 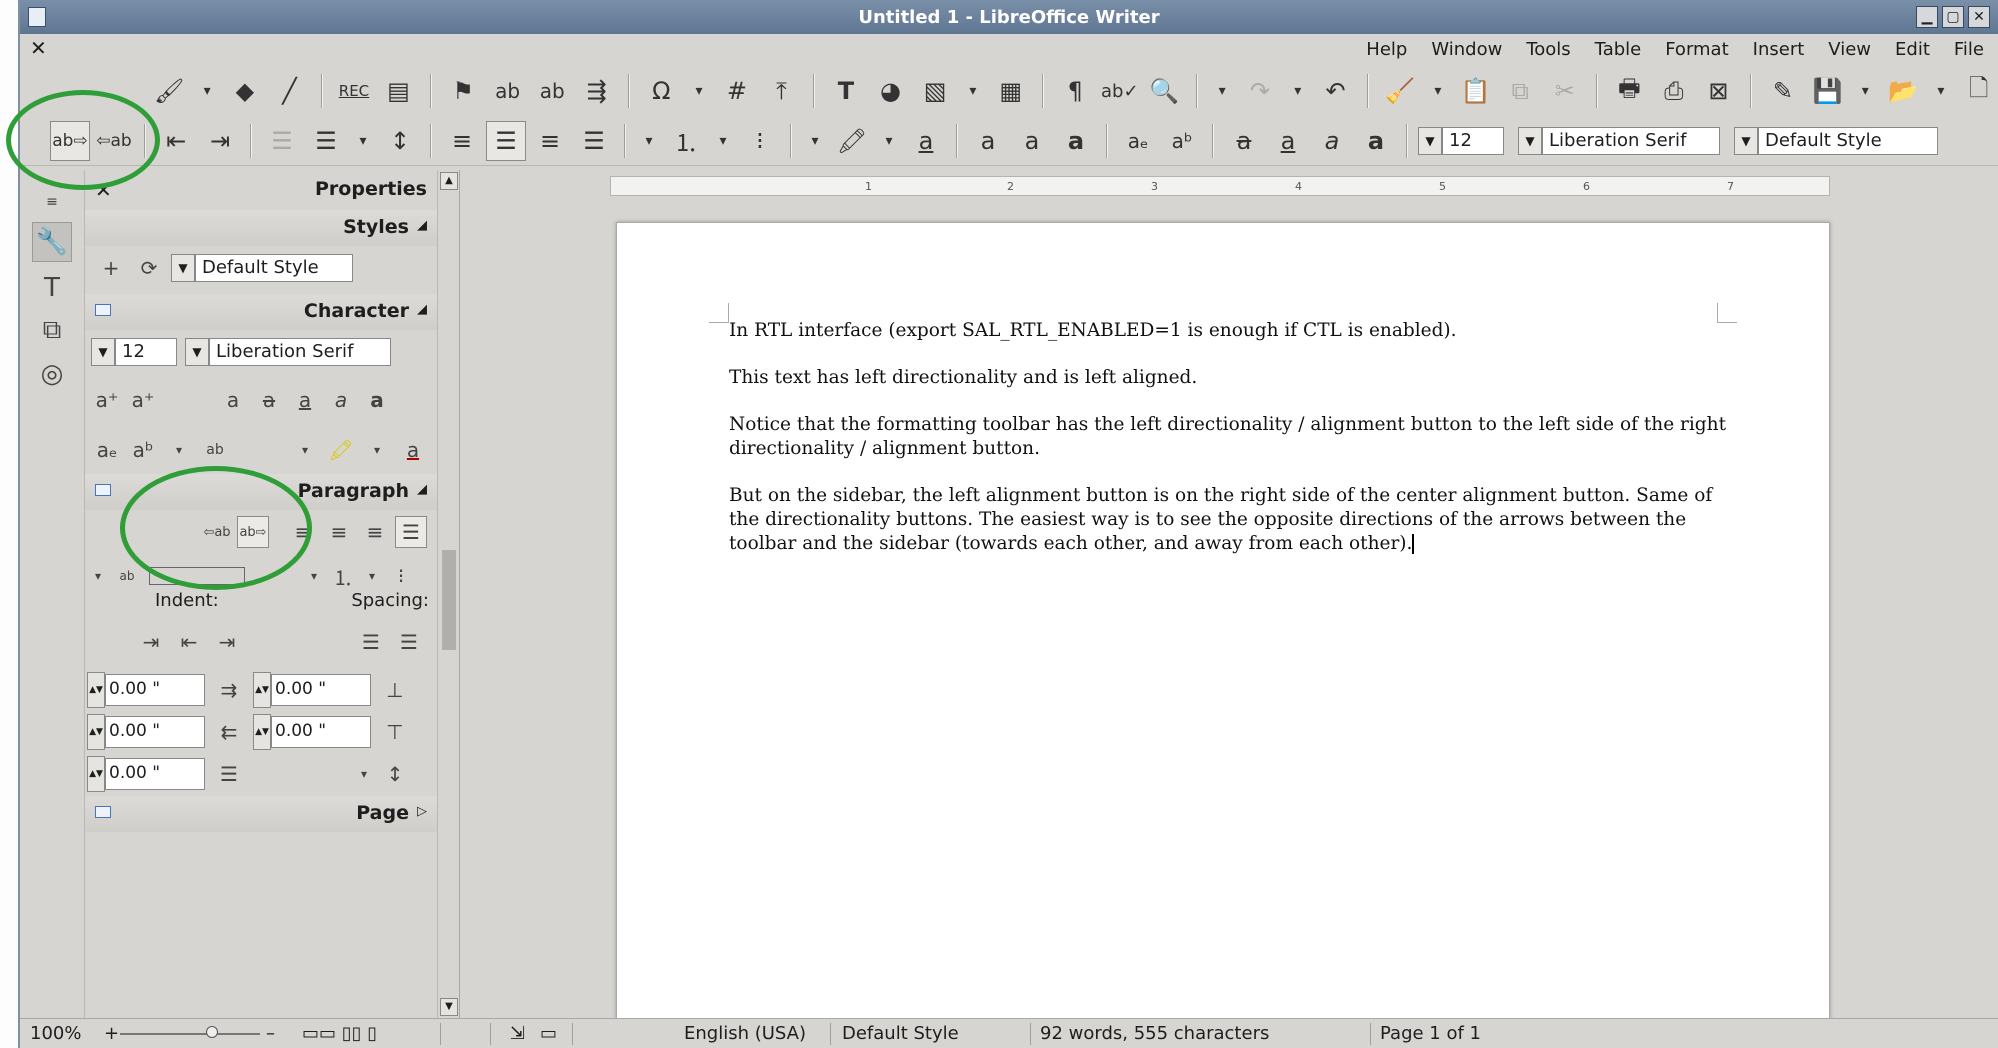 What do you see at coordinates (149, 268) in the screenshot?
I see `update-style-icon: ⟳` at bounding box center [149, 268].